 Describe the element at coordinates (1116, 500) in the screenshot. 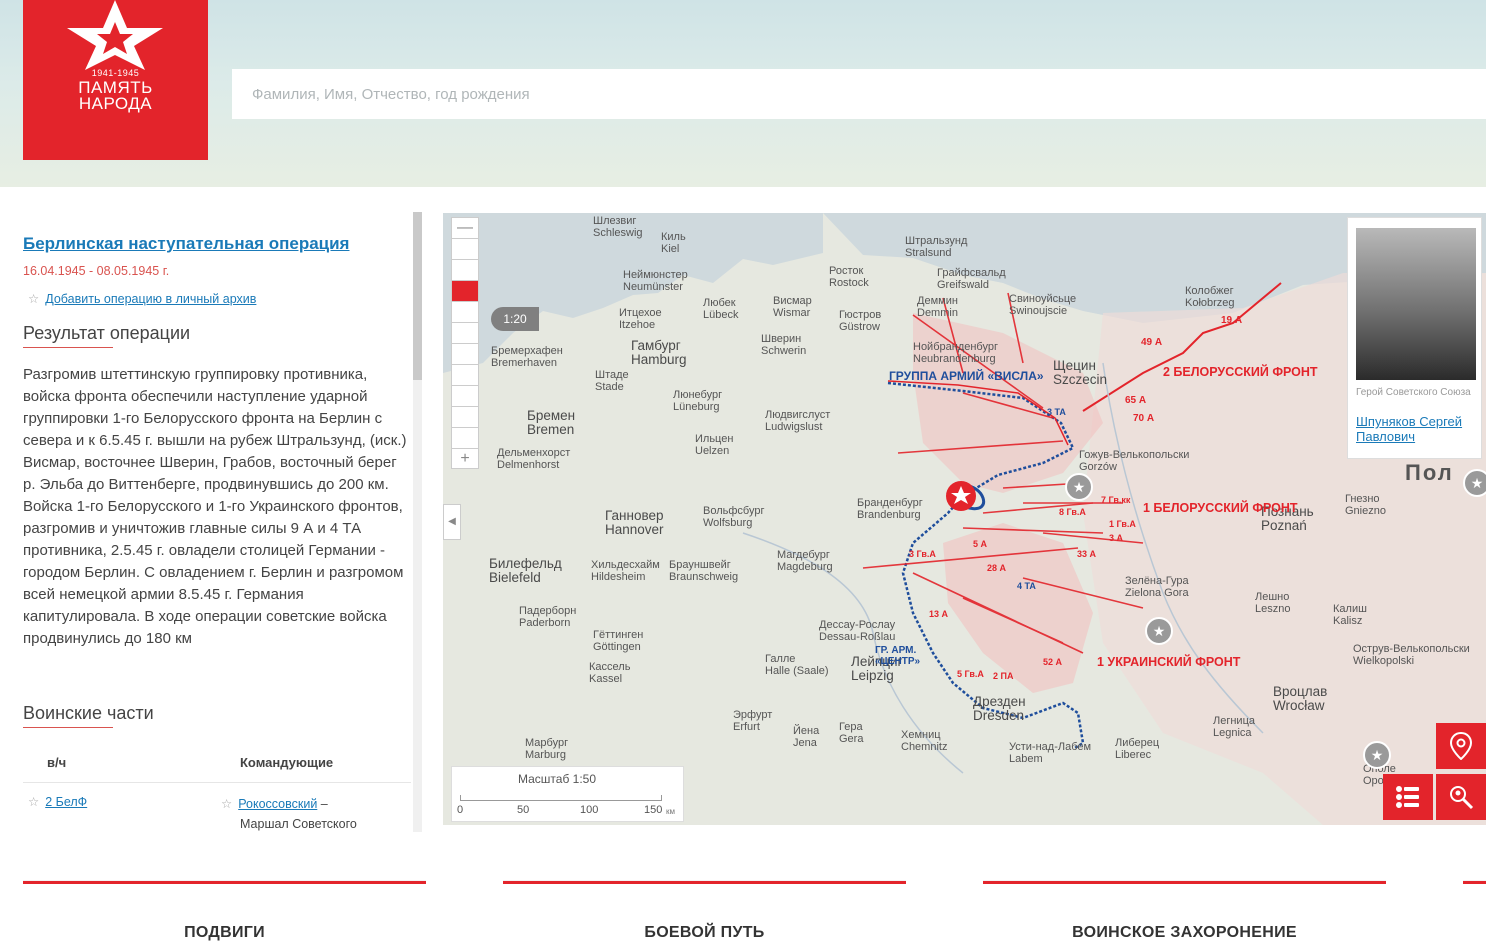

I see `army-label: 7 Гв.кк` at that location.